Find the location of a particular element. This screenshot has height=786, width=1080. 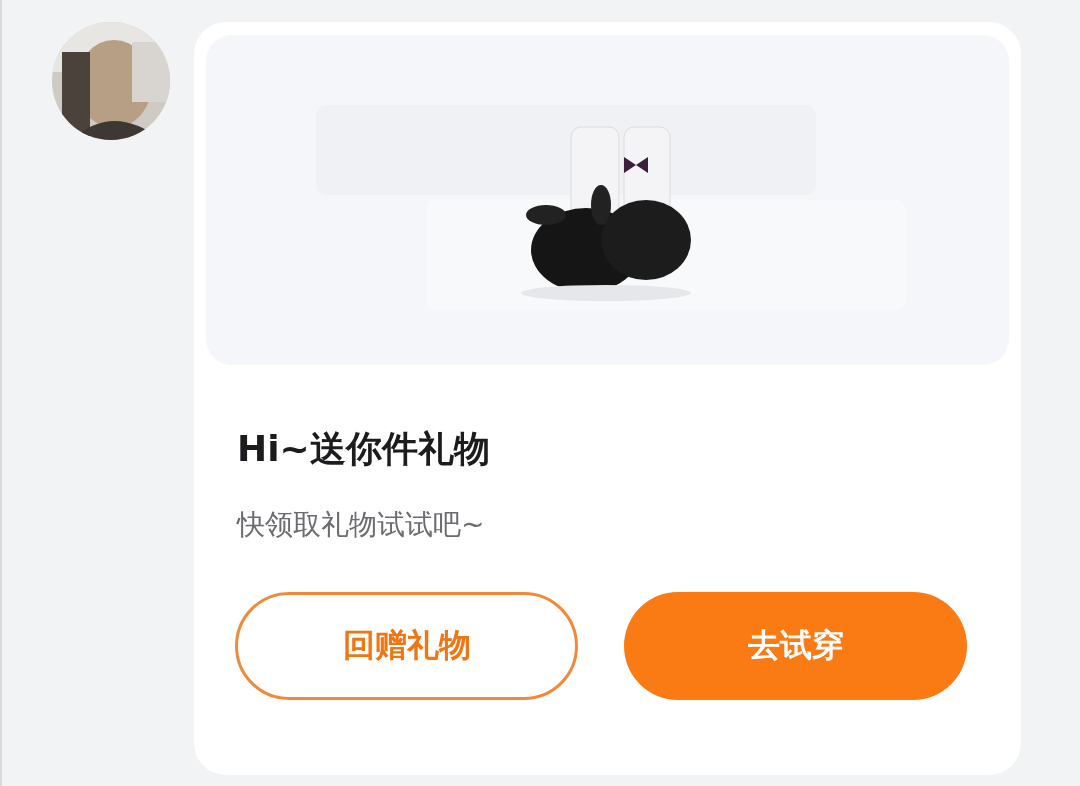

card-title: Hi~送你件礼物 is located at coordinates (364, 449).